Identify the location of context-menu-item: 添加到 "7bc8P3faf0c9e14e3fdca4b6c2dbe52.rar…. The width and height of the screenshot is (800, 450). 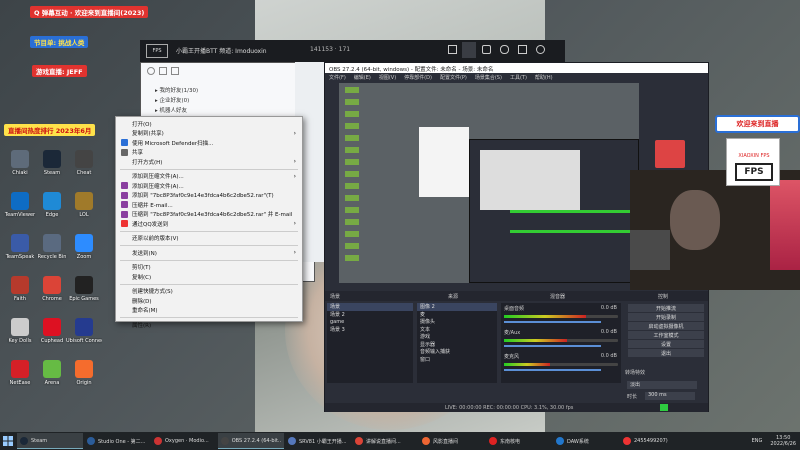
(209, 196).